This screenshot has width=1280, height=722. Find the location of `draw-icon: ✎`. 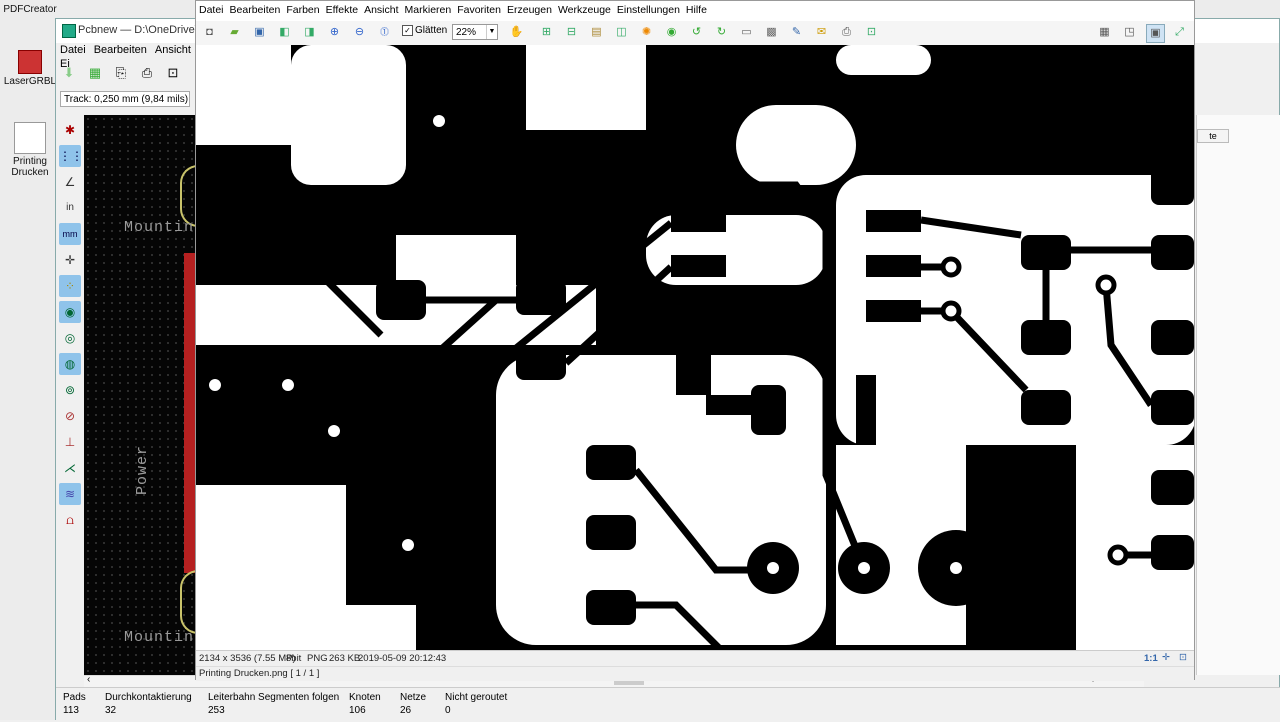

draw-icon: ✎ is located at coordinates (796, 32).